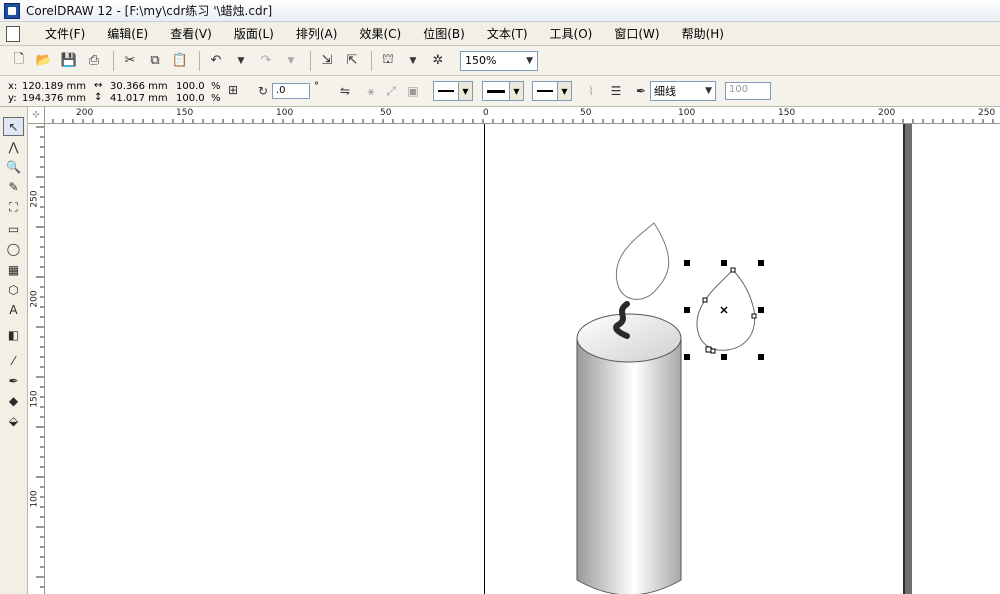  I want to click on text-tool-icon: A, so click(13, 309).